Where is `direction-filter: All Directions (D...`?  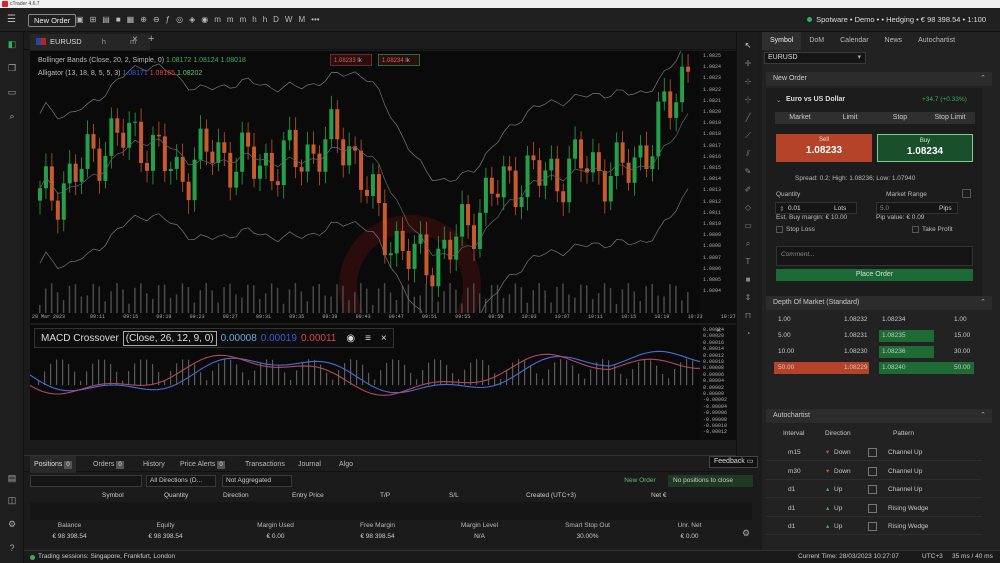 direction-filter: All Directions (D... is located at coordinates (181, 481).